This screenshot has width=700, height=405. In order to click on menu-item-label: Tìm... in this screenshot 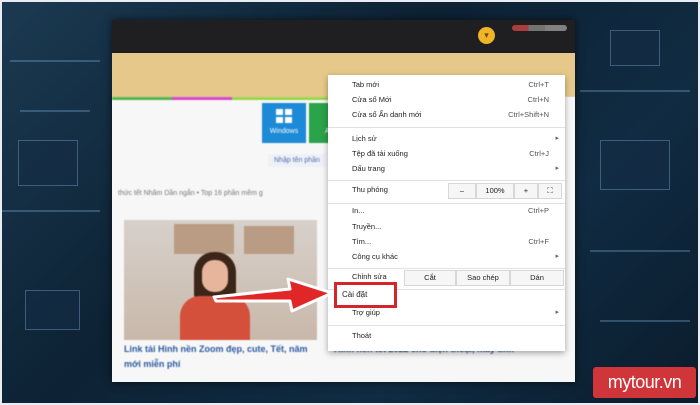, I will do `click(362, 241)`.